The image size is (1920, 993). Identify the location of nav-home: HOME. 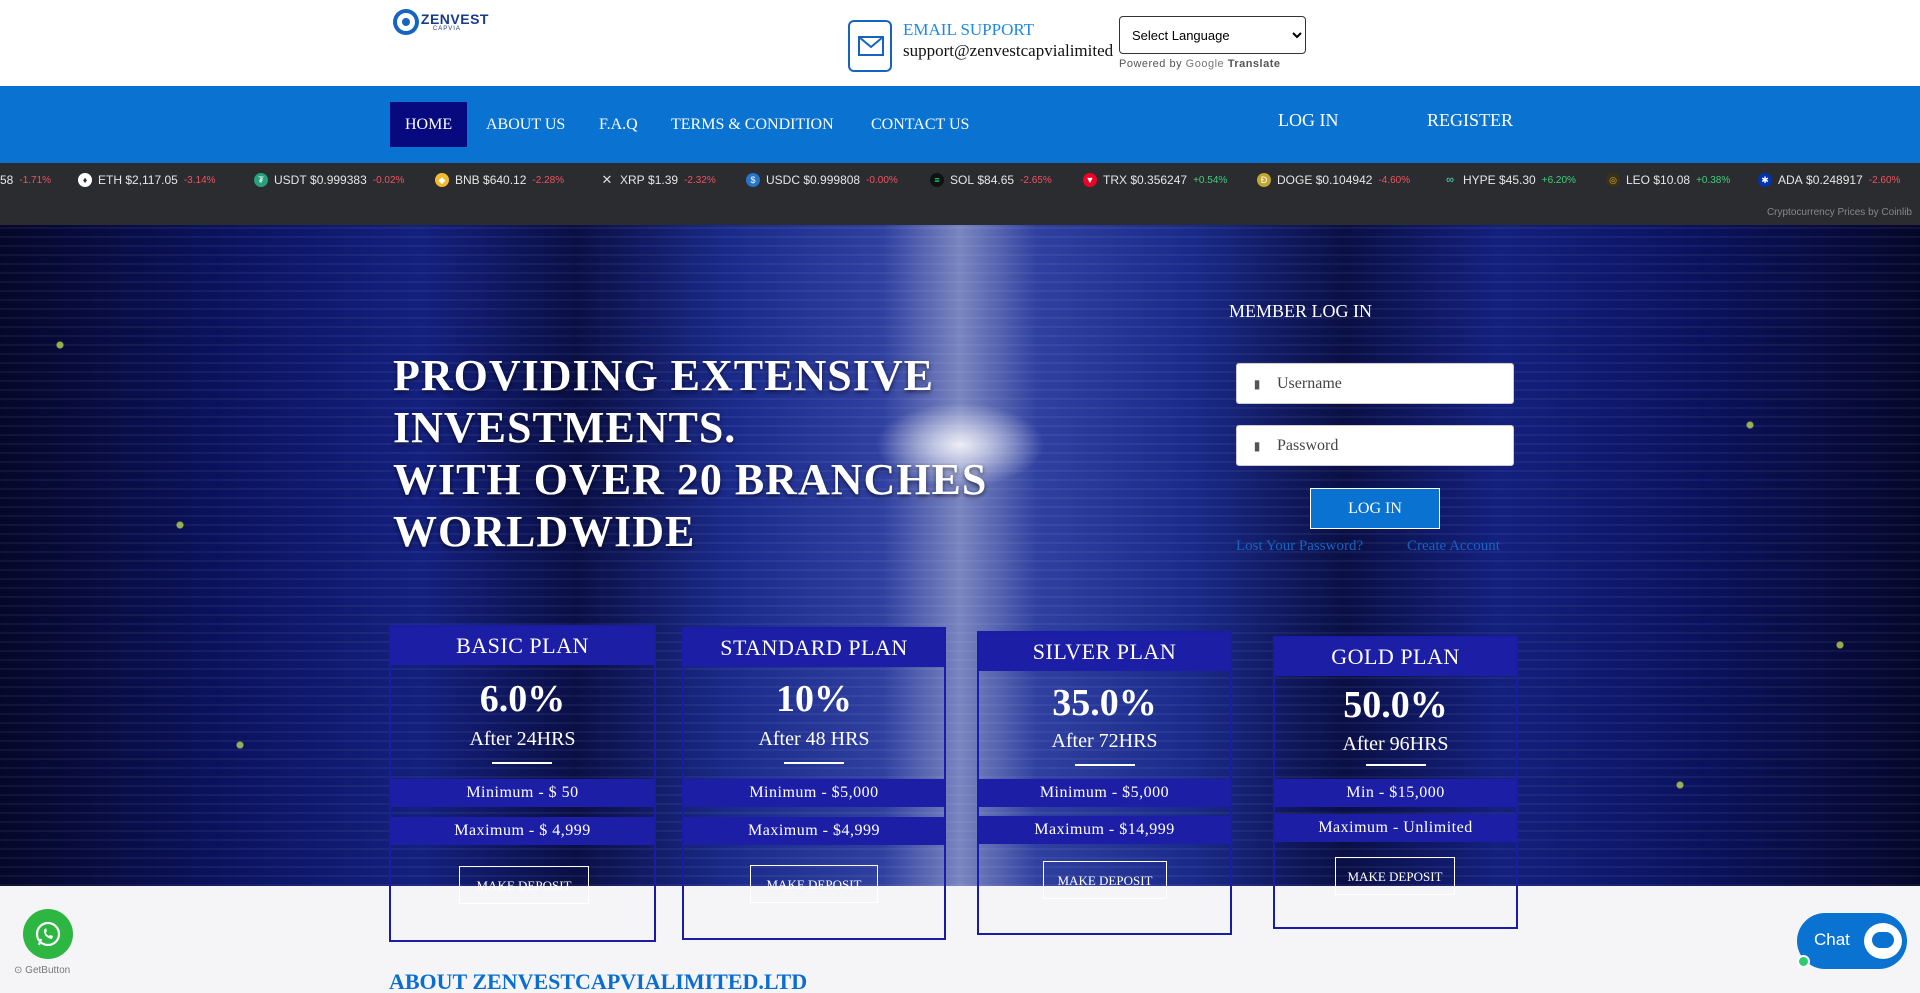
(429, 124).